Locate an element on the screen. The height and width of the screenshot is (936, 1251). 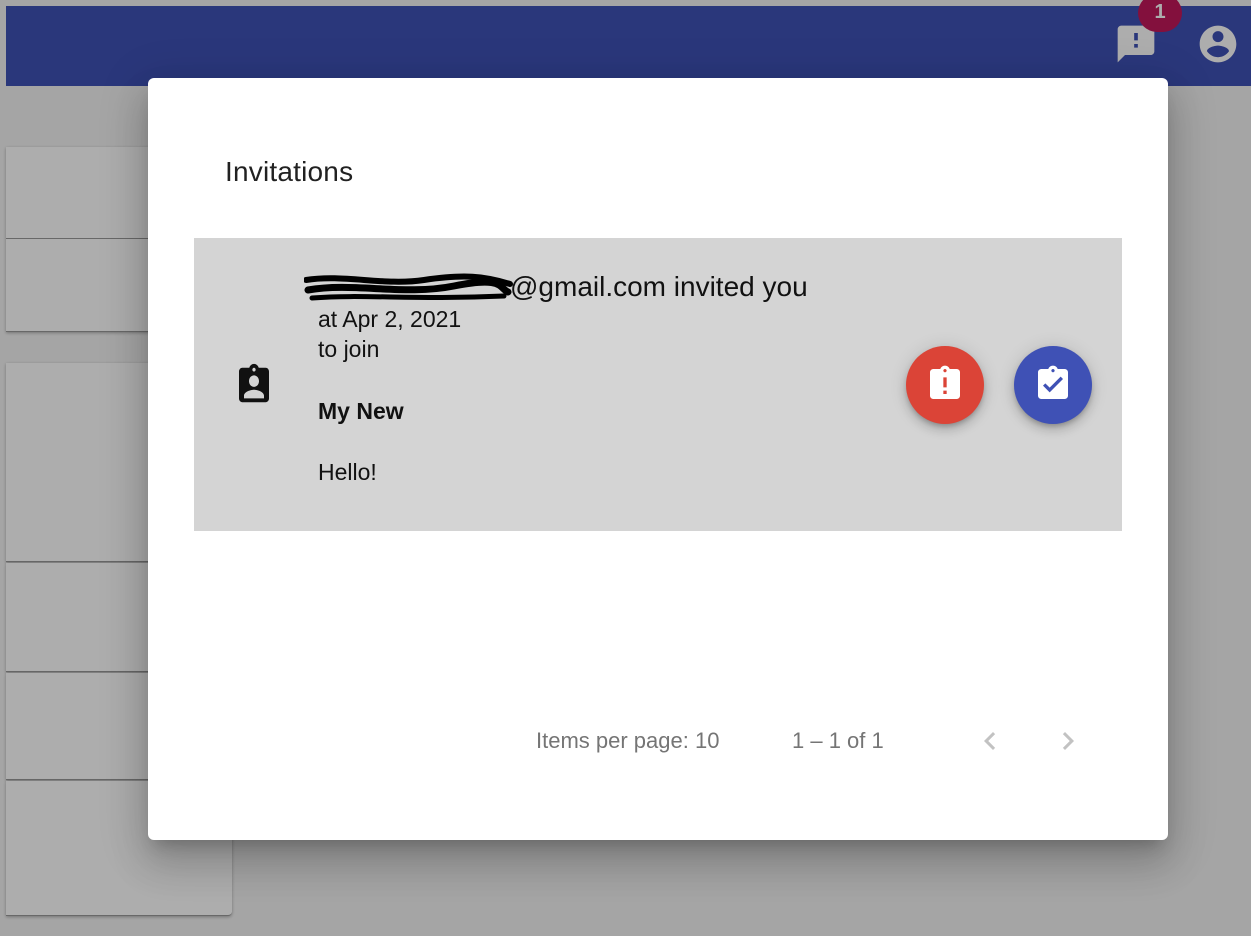
accept-invitation-button is located at coordinates (1053, 385).